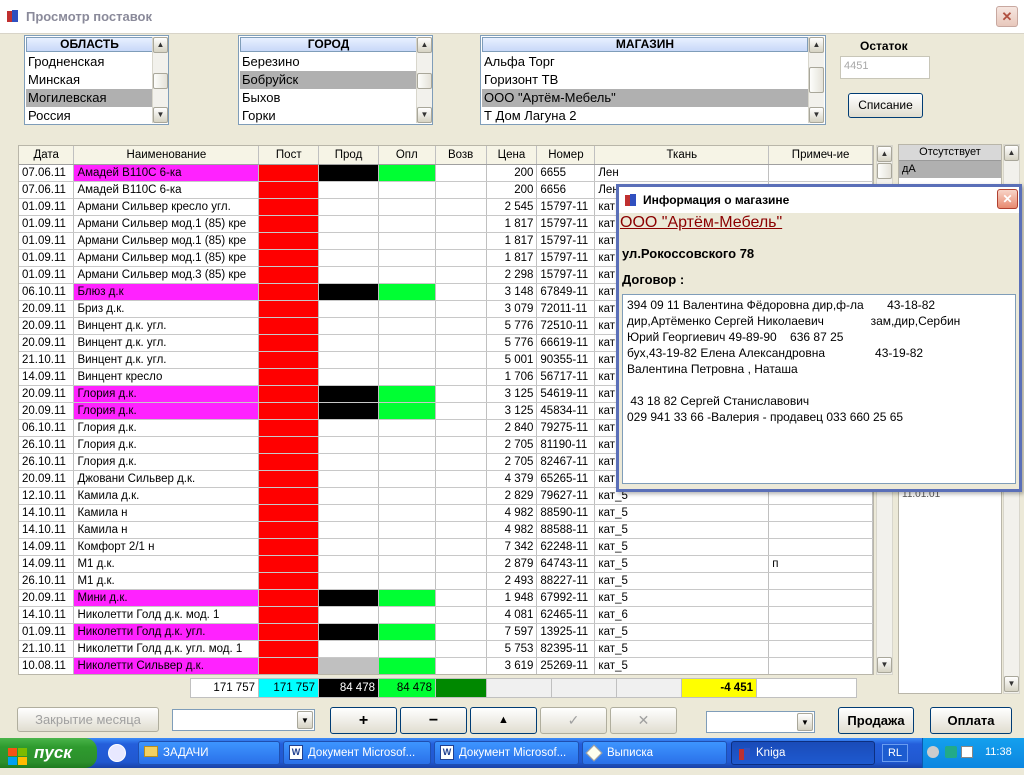 Image resolution: width=1024 pixels, height=775 pixels. I want to click on cell-price: 2 298, so click(512, 275).